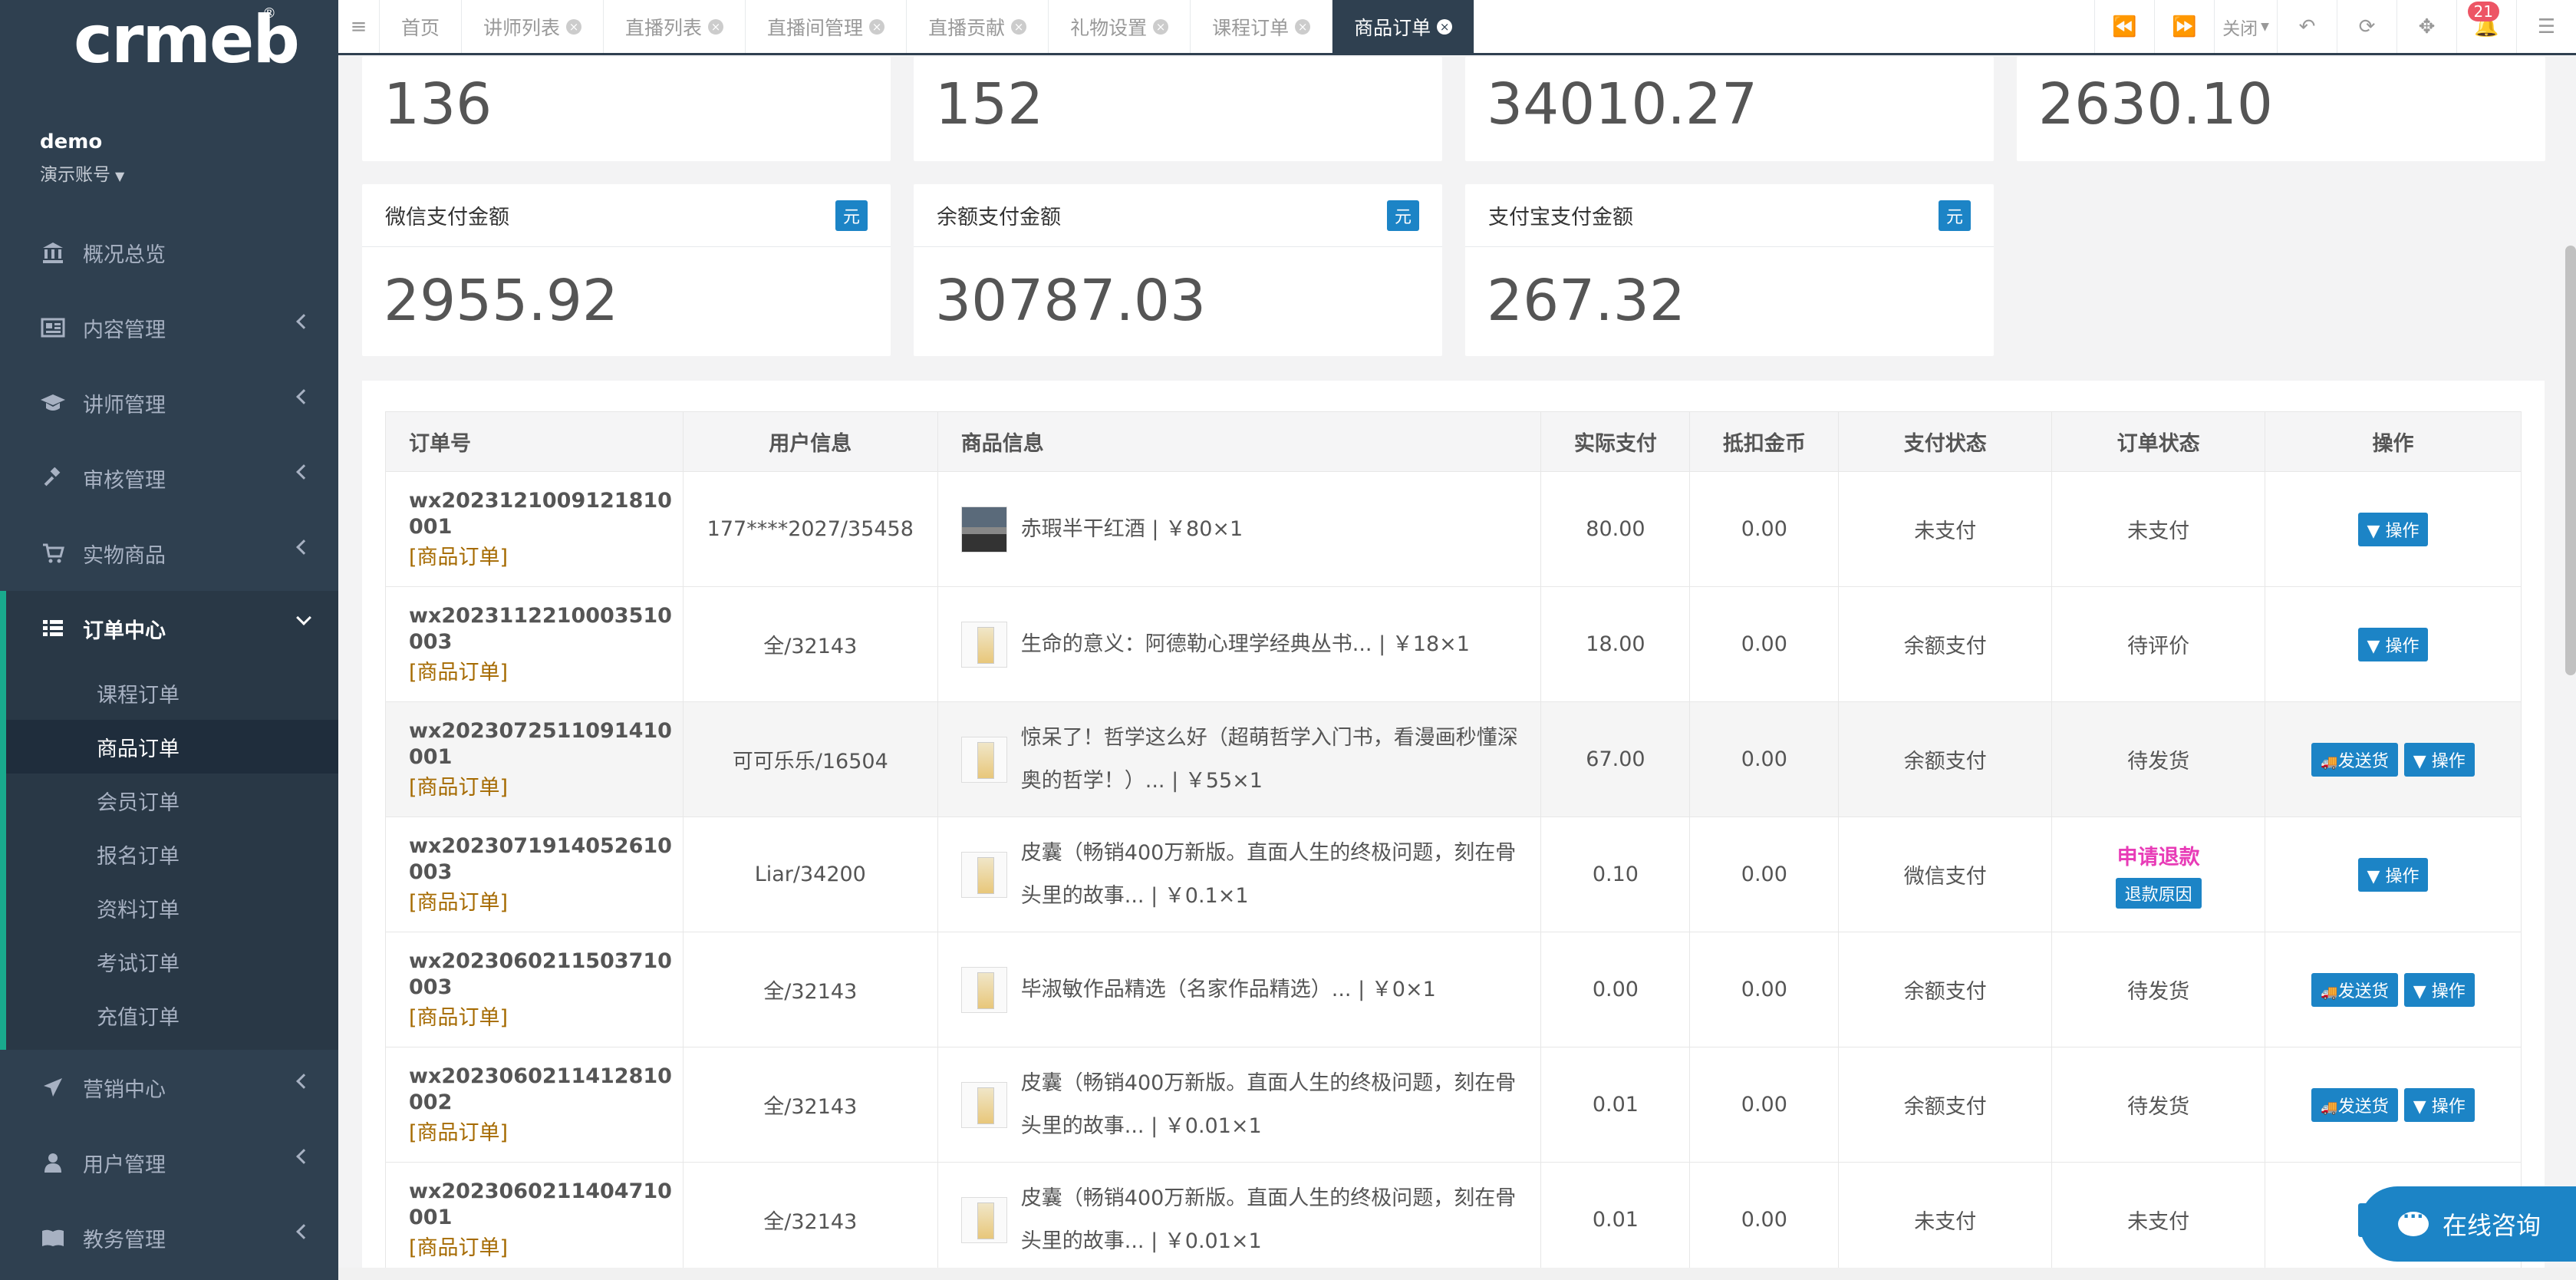  I want to click on stat-label: 微信支付金额, so click(447, 217).